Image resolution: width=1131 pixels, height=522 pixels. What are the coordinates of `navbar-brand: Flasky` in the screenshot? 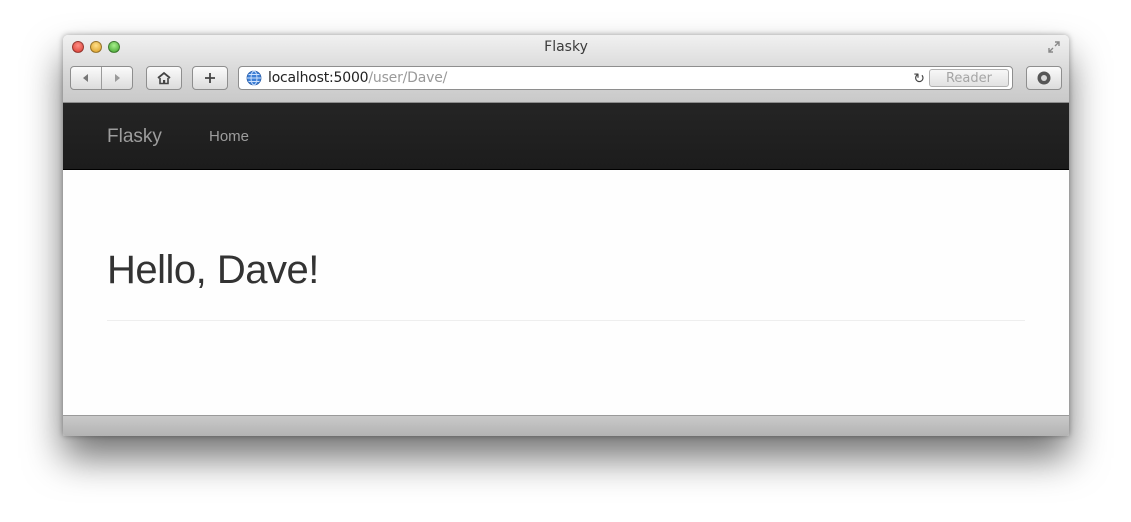 It's located at (134, 137).